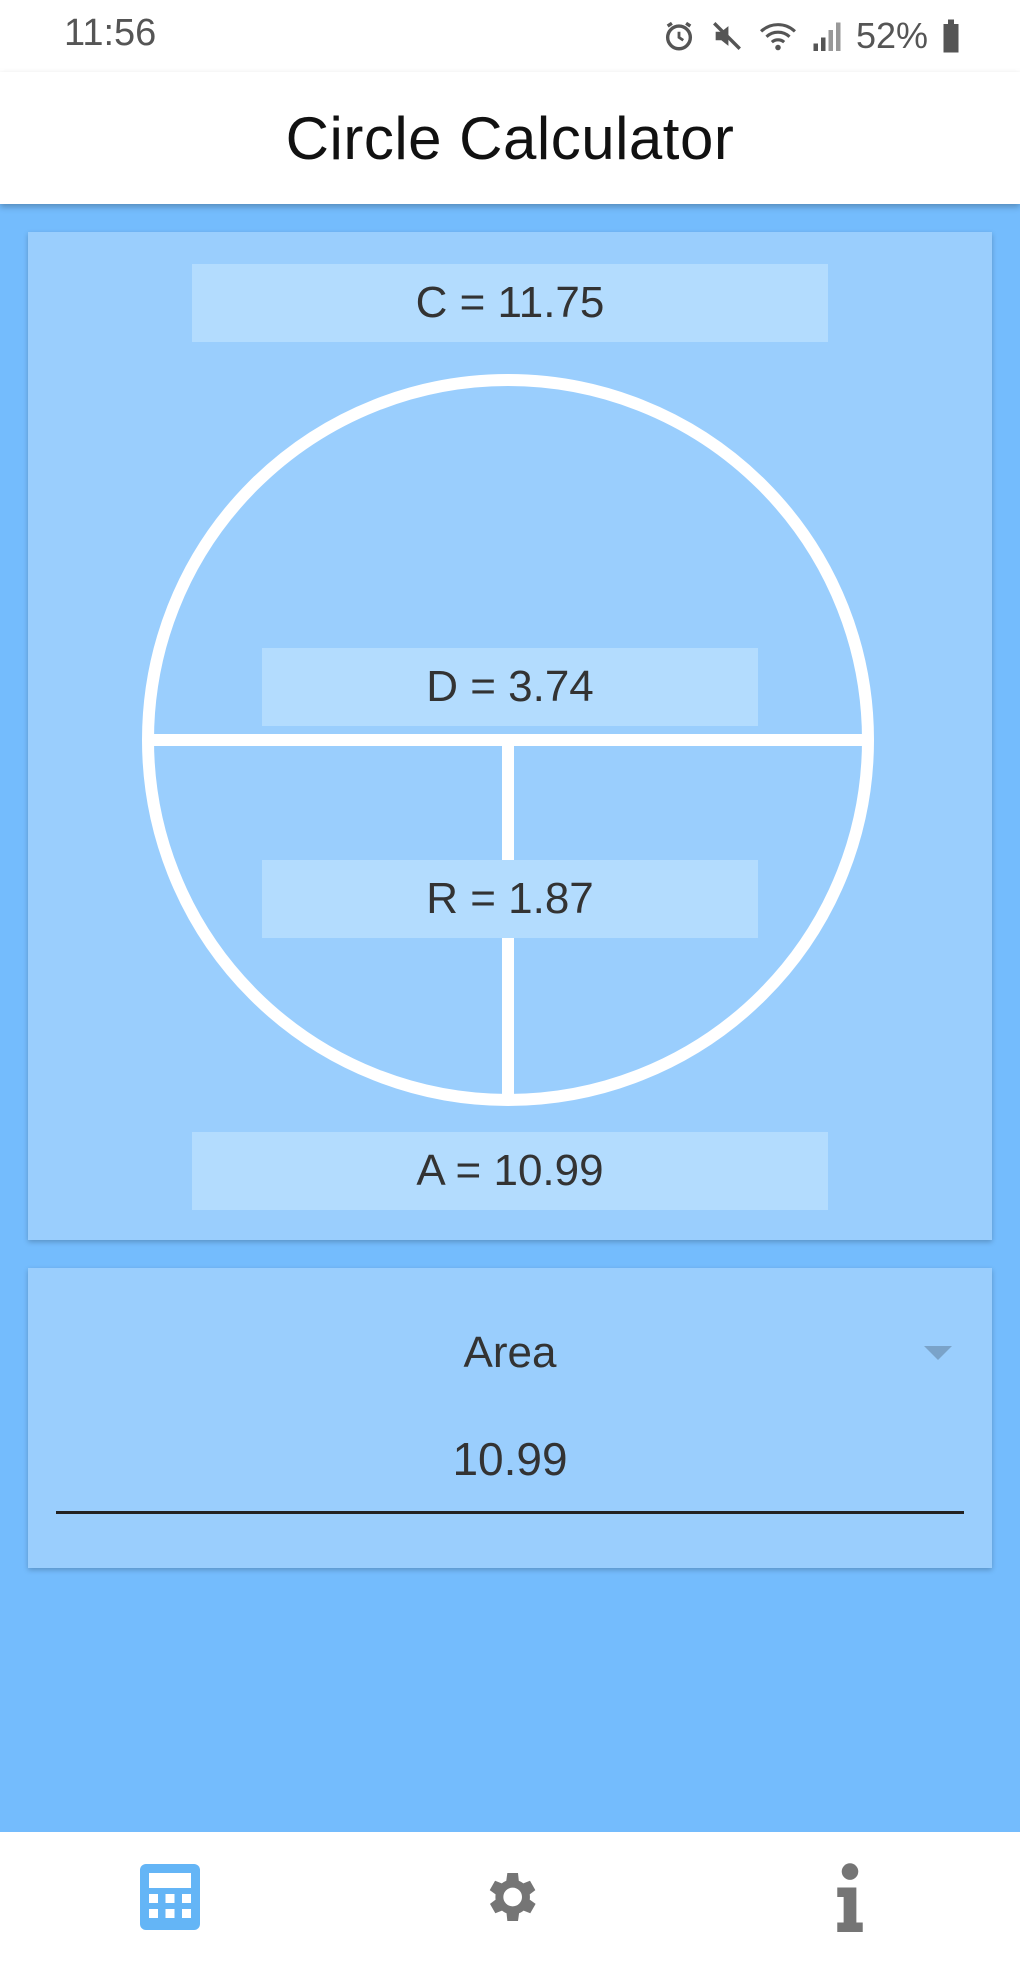 This screenshot has width=1020, height=1962. I want to click on page-title: Circle Calculator, so click(510, 138).